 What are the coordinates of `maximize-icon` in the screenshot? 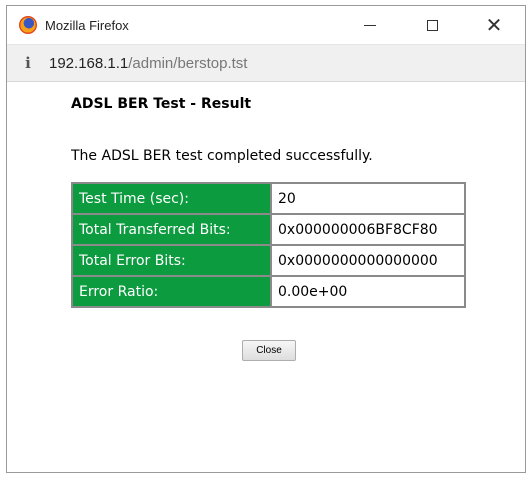 It's located at (432, 25).